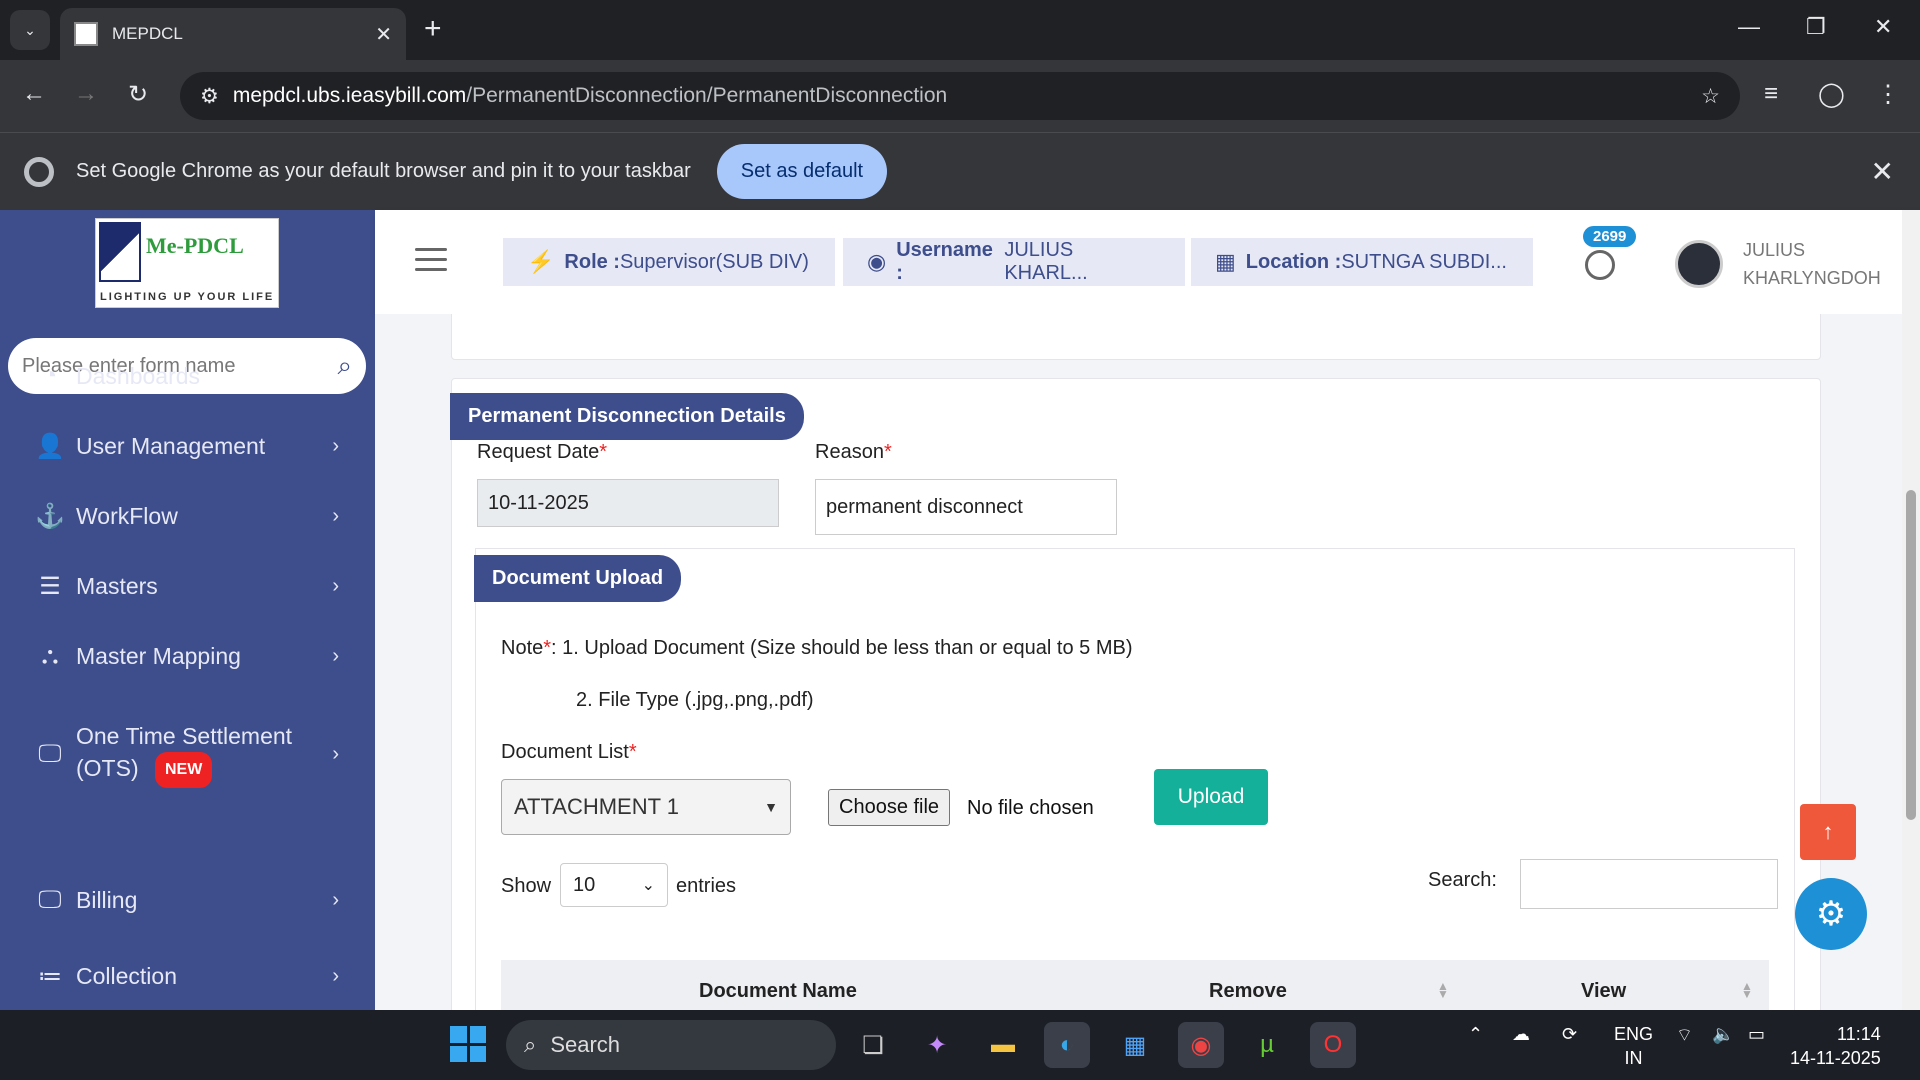 The image size is (1920, 1080). Describe the element at coordinates (209, 96) in the screenshot. I see `site-info-icon: ⚙` at that location.